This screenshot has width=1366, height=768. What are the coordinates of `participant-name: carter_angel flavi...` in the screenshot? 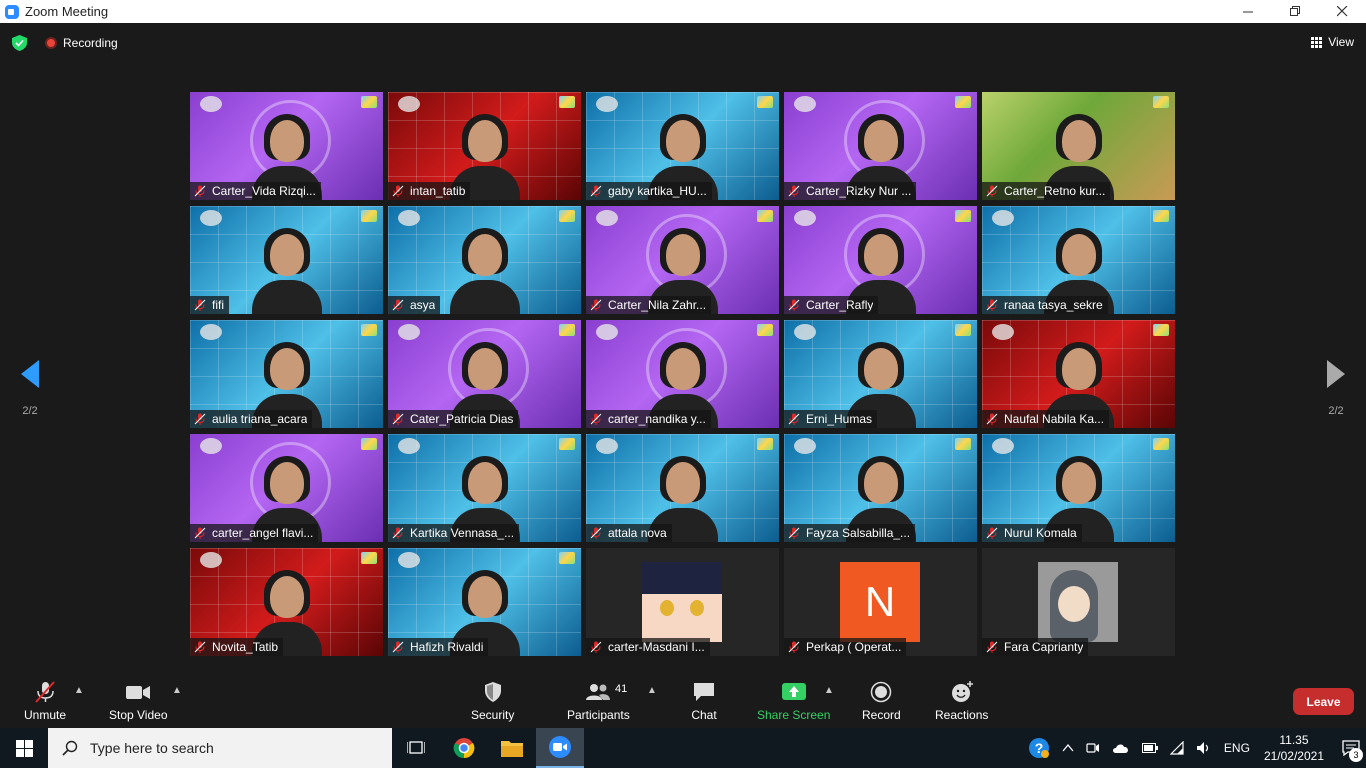 It's located at (263, 533).